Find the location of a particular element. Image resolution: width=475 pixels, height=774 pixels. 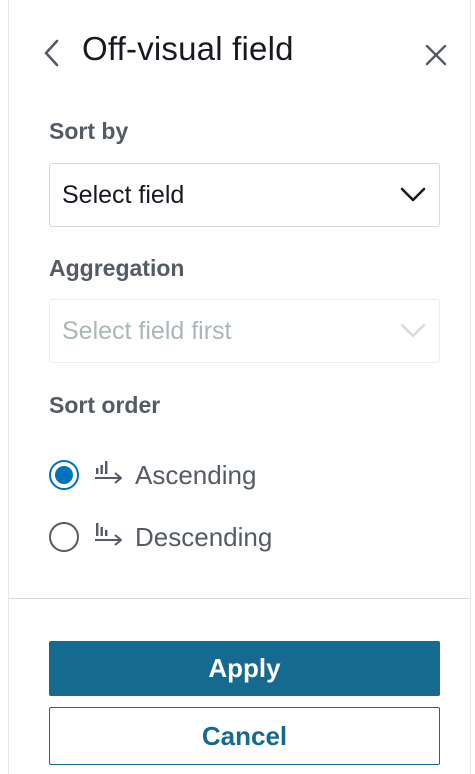

sort-descending-option: Descending is located at coordinates (199, 536).